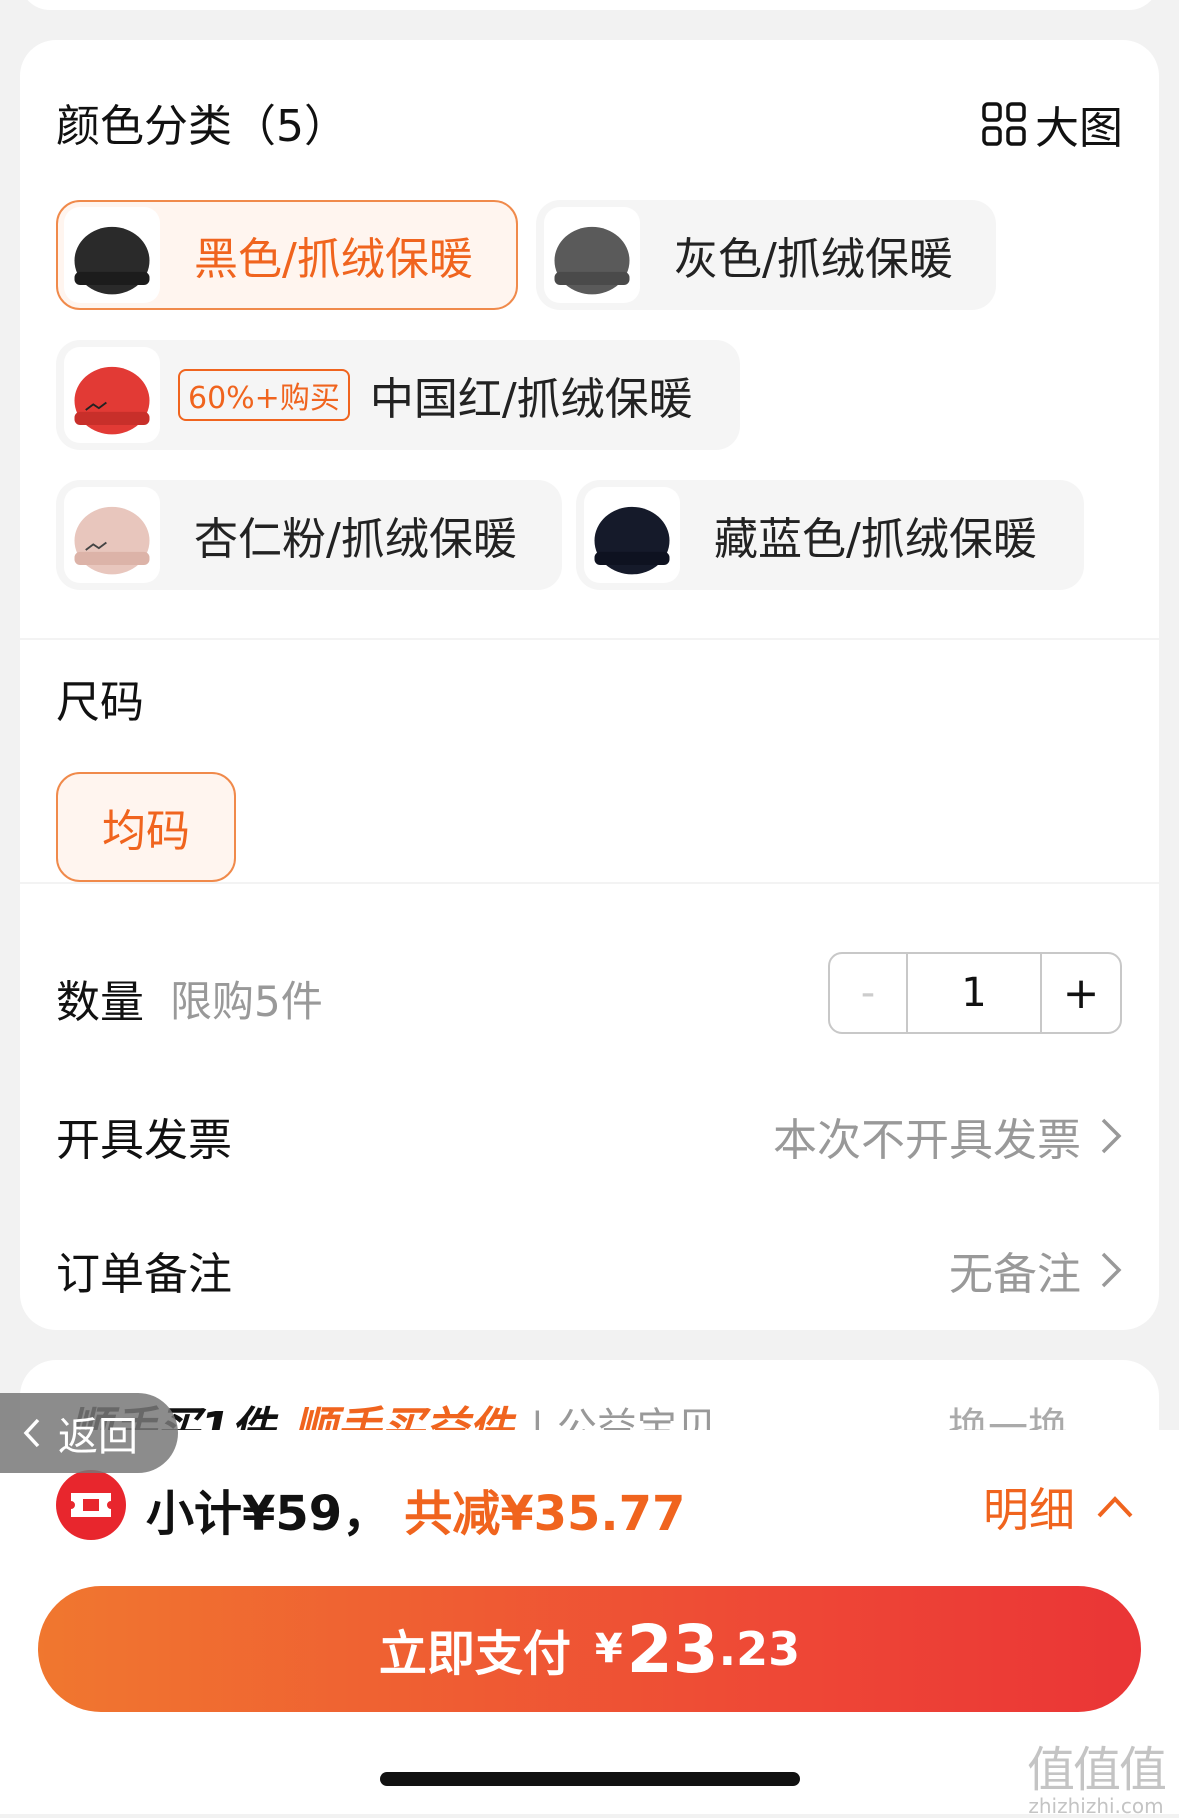 This screenshot has height=1818, width=1179. Describe the element at coordinates (144, 1140) in the screenshot. I see `invoice-label: 开具发票` at that location.